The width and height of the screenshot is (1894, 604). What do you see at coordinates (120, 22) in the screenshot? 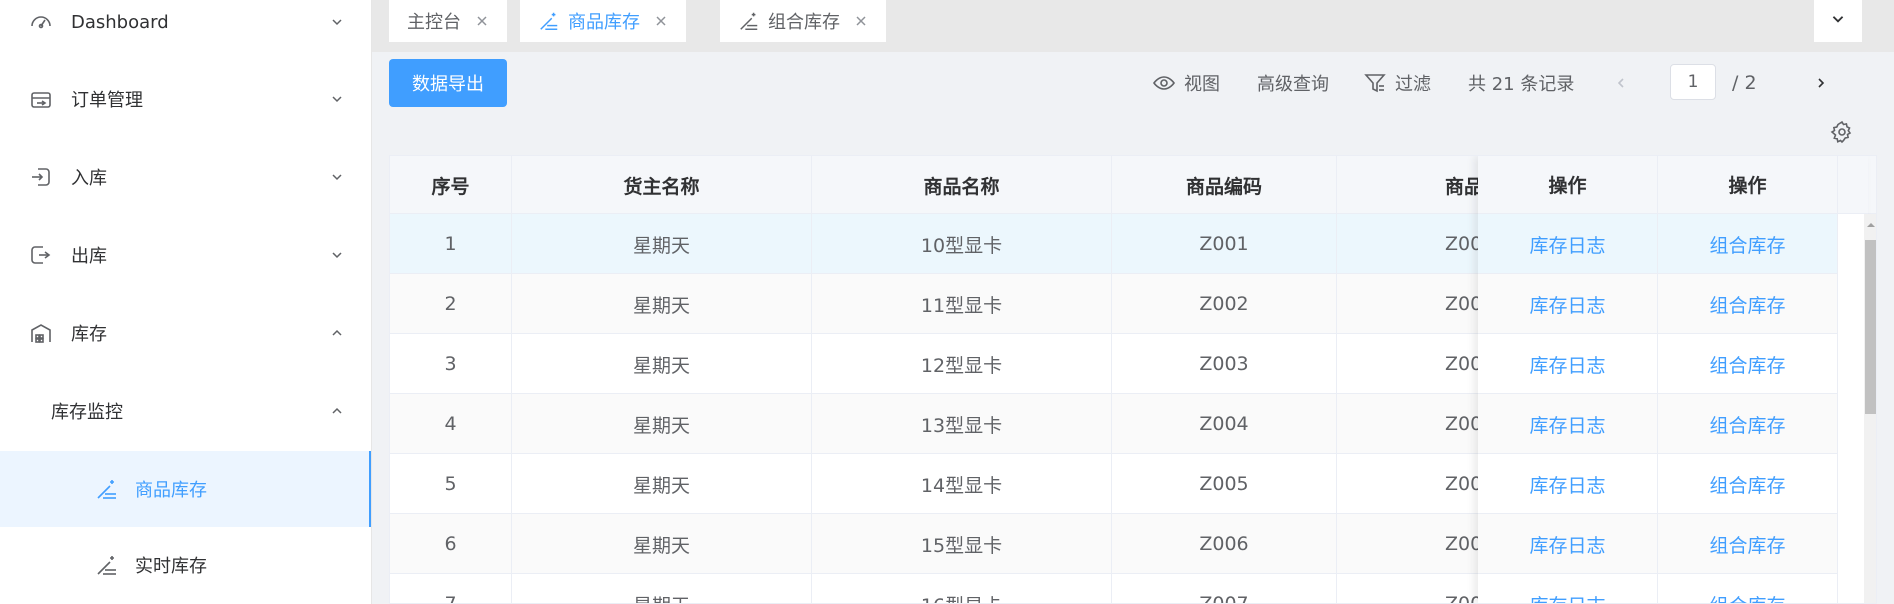
I see `menu-label: Dashboard` at bounding box center [120, 22].